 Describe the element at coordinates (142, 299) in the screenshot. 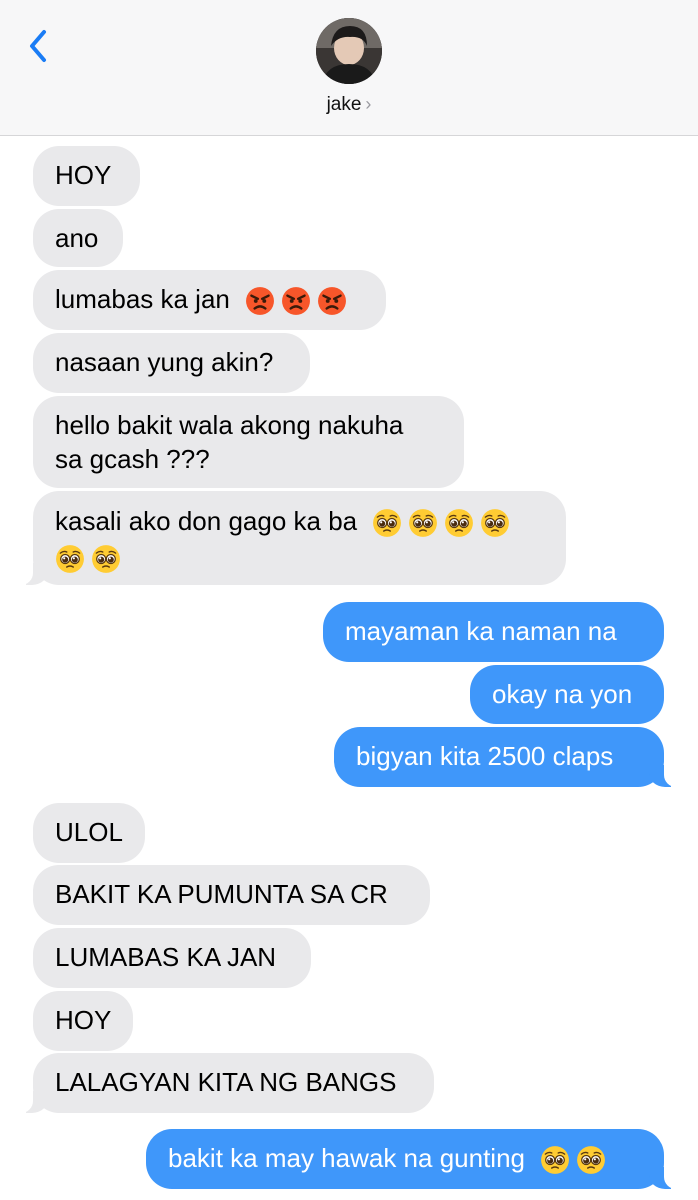

I see `message-text: lumabas ka jan` at that location.